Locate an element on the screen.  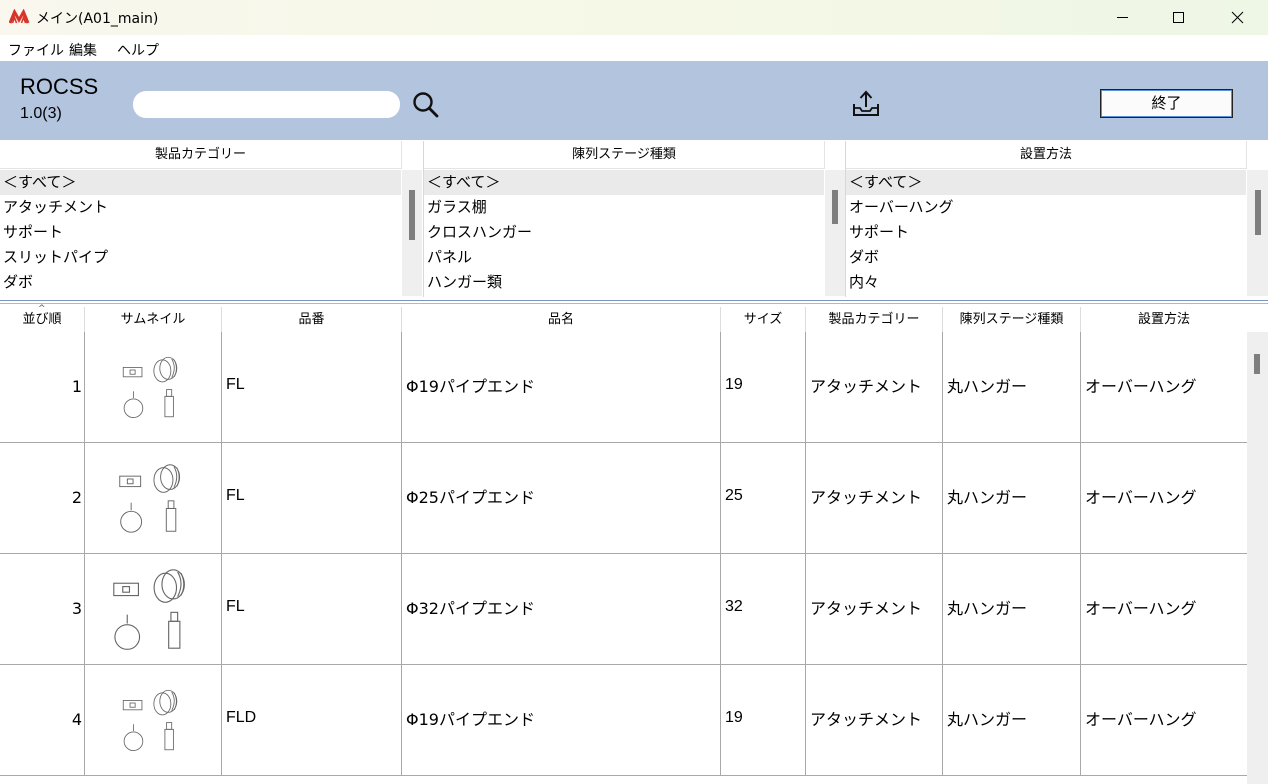
list-item: 内々 is located at coordinates (1046, 282).